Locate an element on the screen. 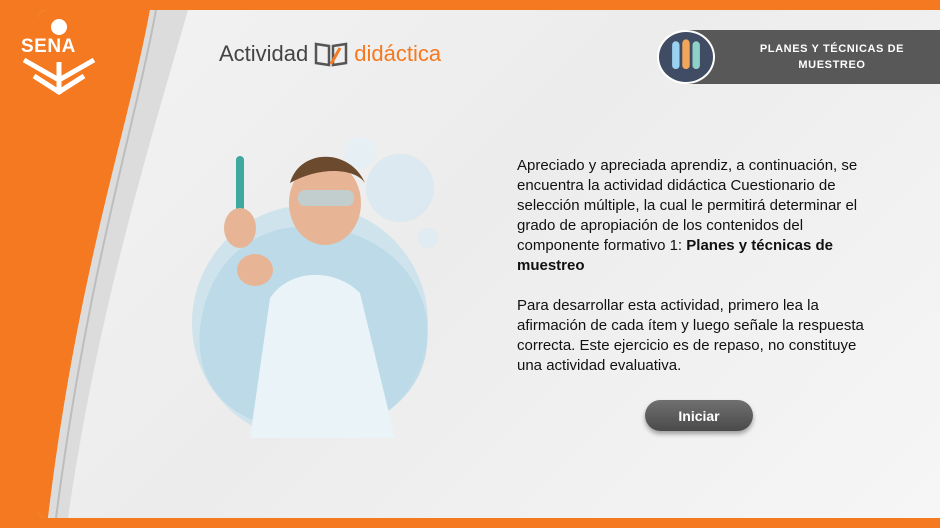 Image resolution: width=940 pixels, height=528 pixels. book-pencil-icon is located at coordinates (331, 54).